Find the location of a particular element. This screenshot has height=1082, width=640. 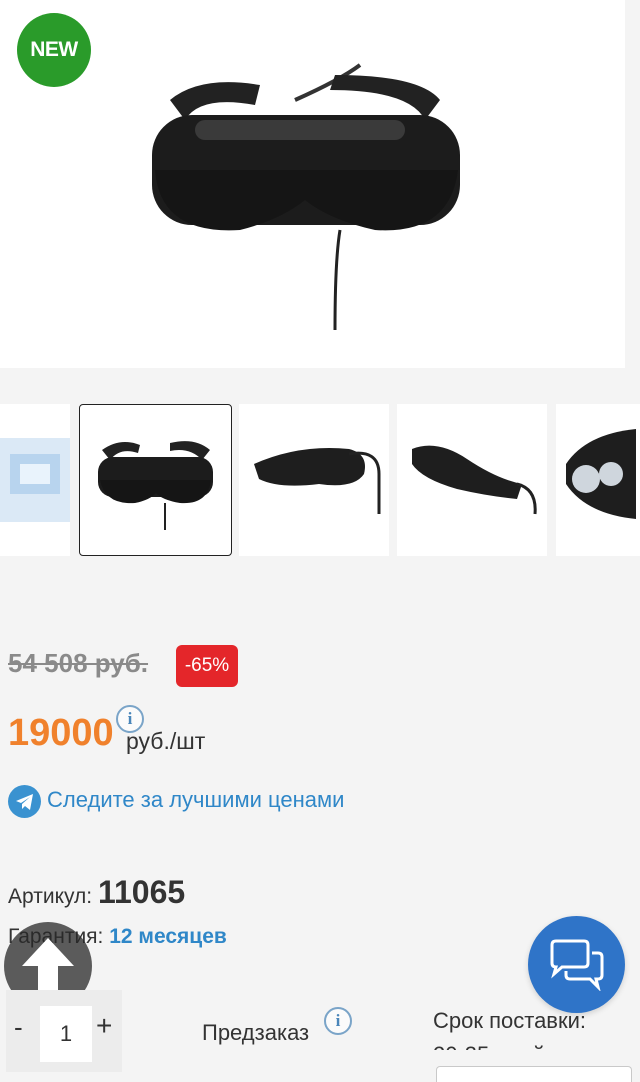

vr-glasses-image is located at coordinates (306, 197).